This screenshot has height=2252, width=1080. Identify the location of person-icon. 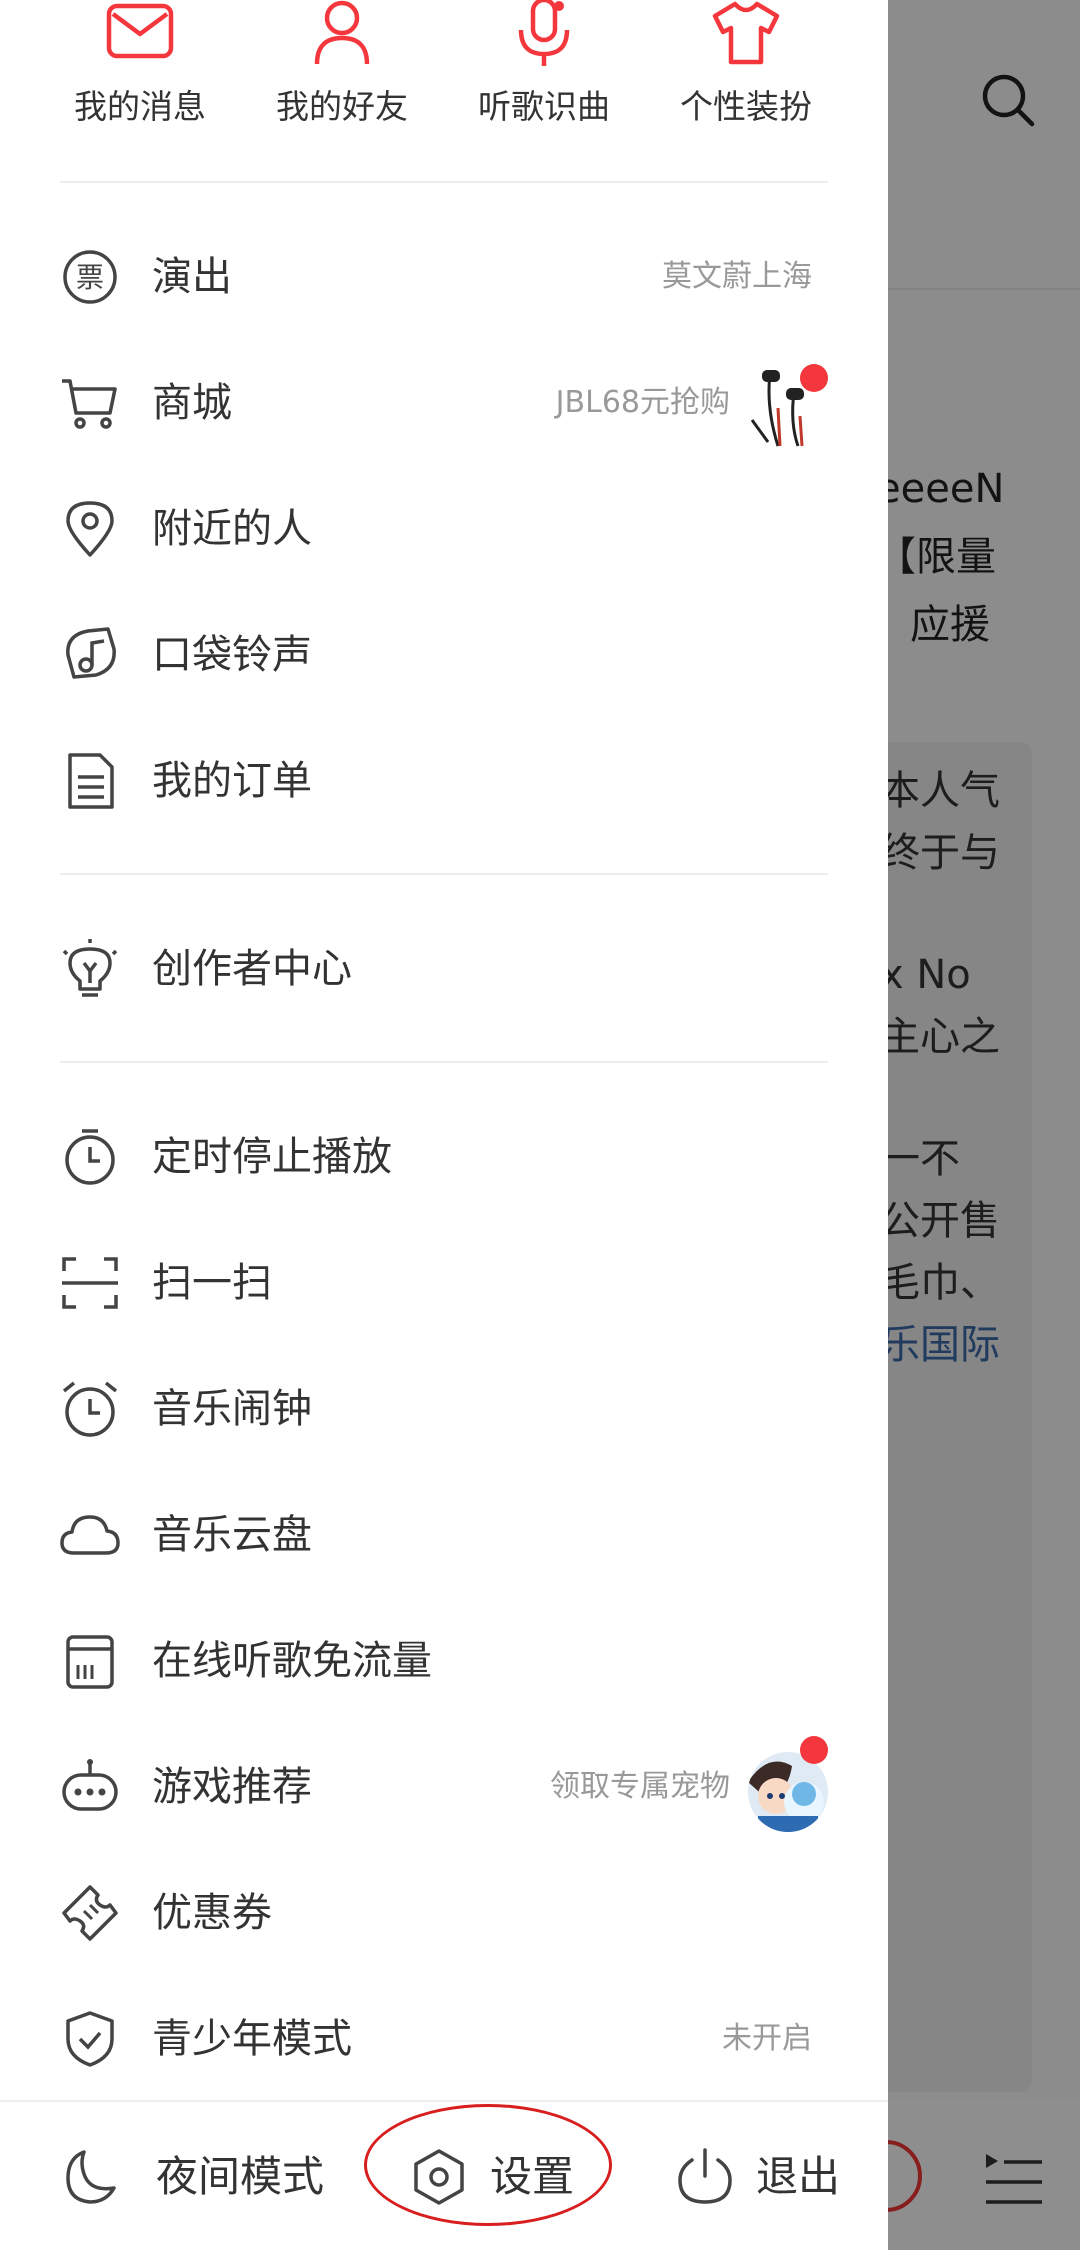
(342, 32).